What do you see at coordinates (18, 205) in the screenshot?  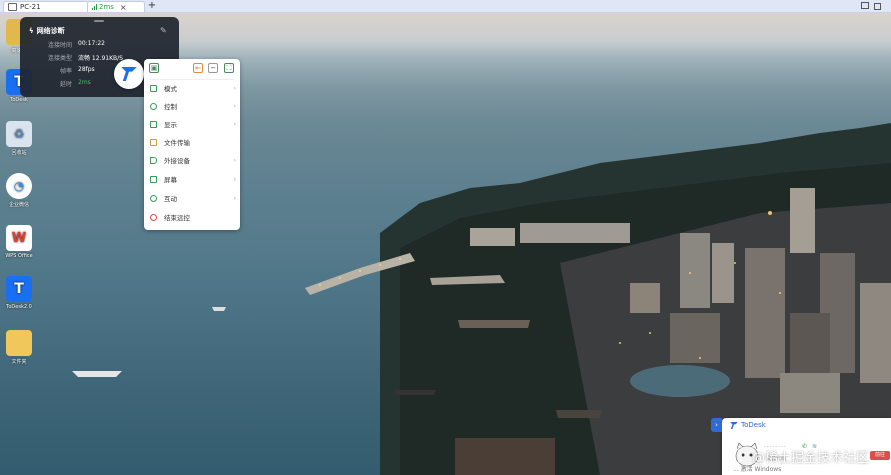 I see `desktop-icon-label: 企业微信` at bounding box center [18, 205].